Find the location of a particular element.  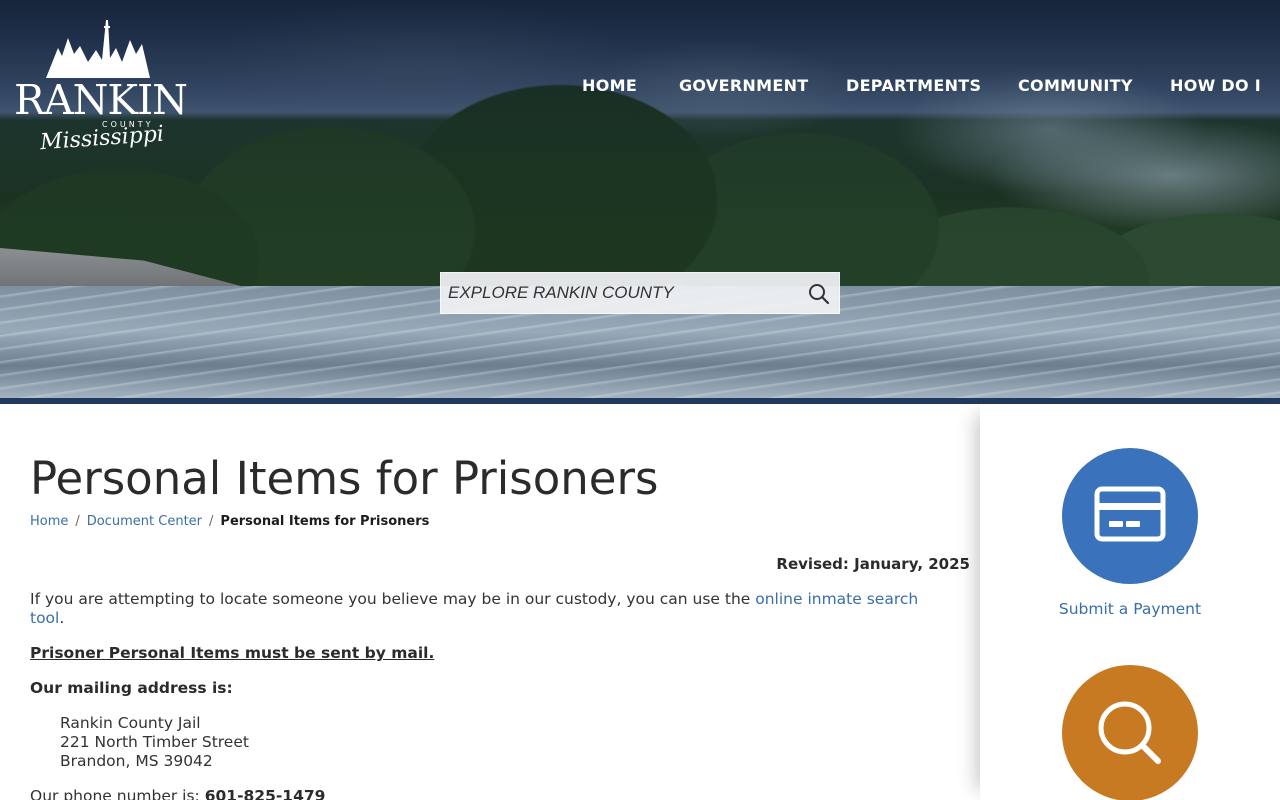

address-line: 221 North Timber Street is located at coordinates (154, 742).